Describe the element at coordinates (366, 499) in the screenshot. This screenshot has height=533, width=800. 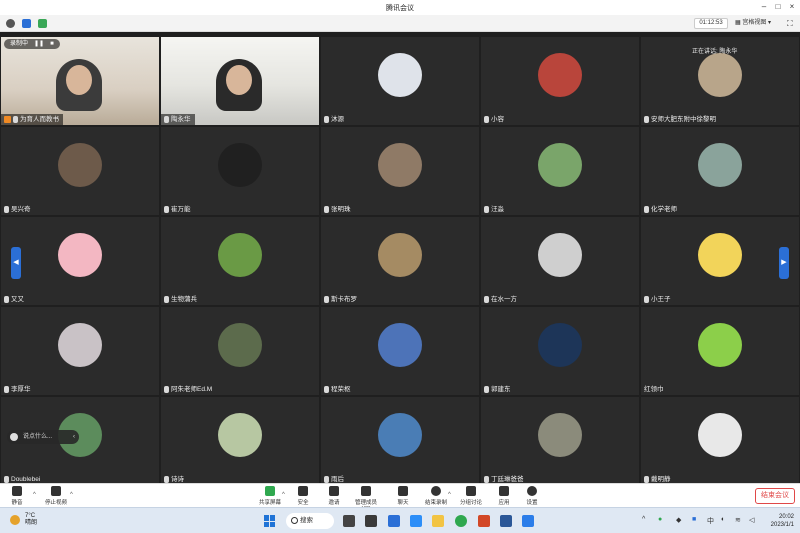
I see `toolbar-members-button: 管理成员(49)` at that location.